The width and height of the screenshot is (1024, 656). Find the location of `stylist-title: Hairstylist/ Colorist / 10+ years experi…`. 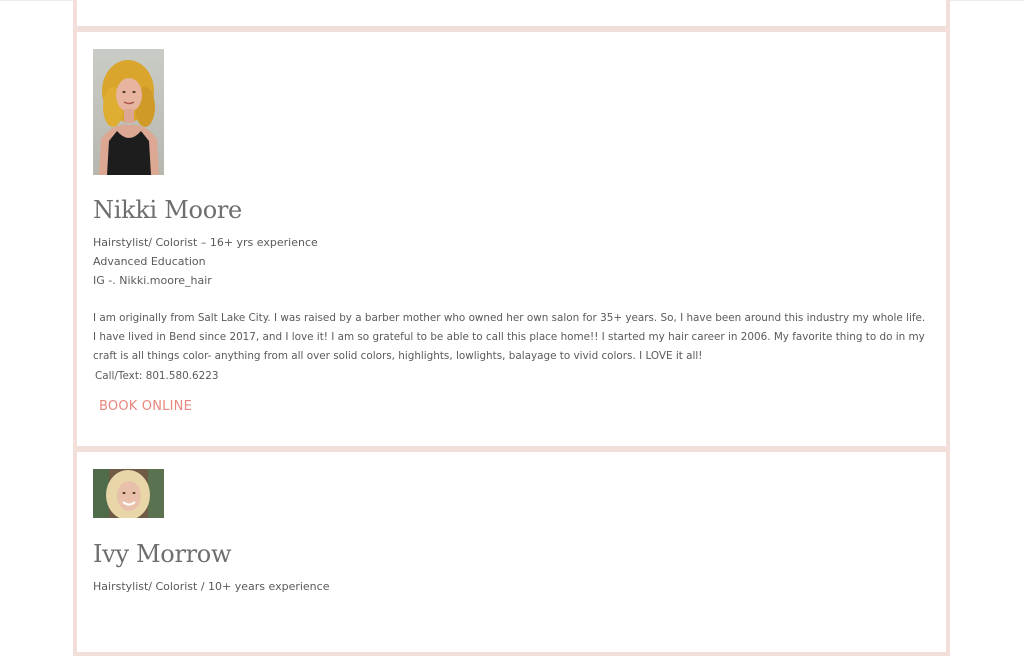

stylist-title: Hairstylist/ Colorist / 10+ years experi… is located at coordinates (211, 586).